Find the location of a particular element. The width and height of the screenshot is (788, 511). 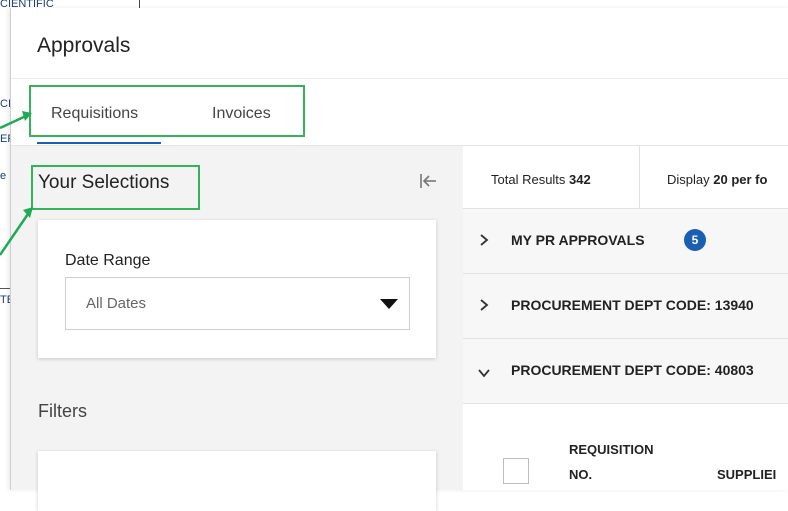

results-toolbar: Total Results 342 Display 20 per fo is located at coordinates (625, 177).